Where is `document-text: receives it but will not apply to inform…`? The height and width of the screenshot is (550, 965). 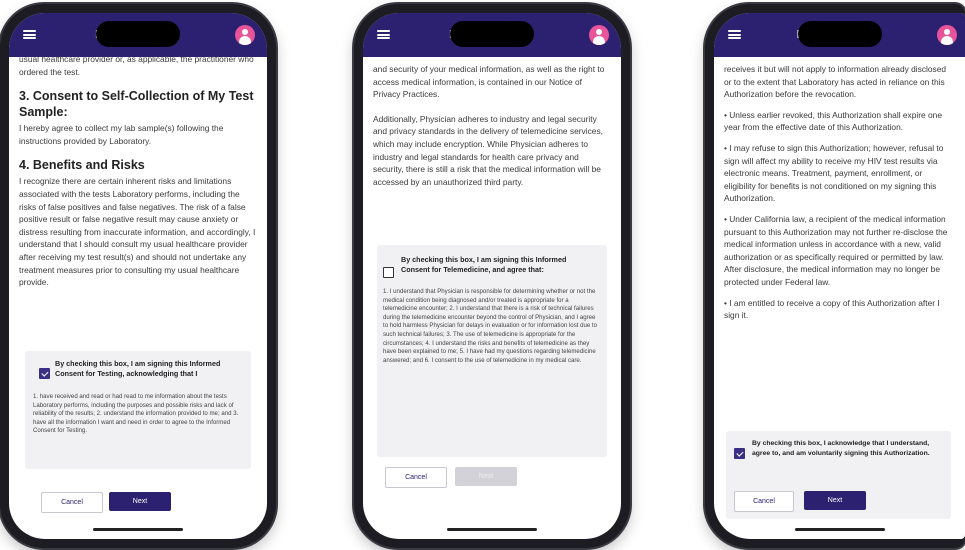 document-text: receives it but will not apply to inform… is located at coordinates (835, 82).